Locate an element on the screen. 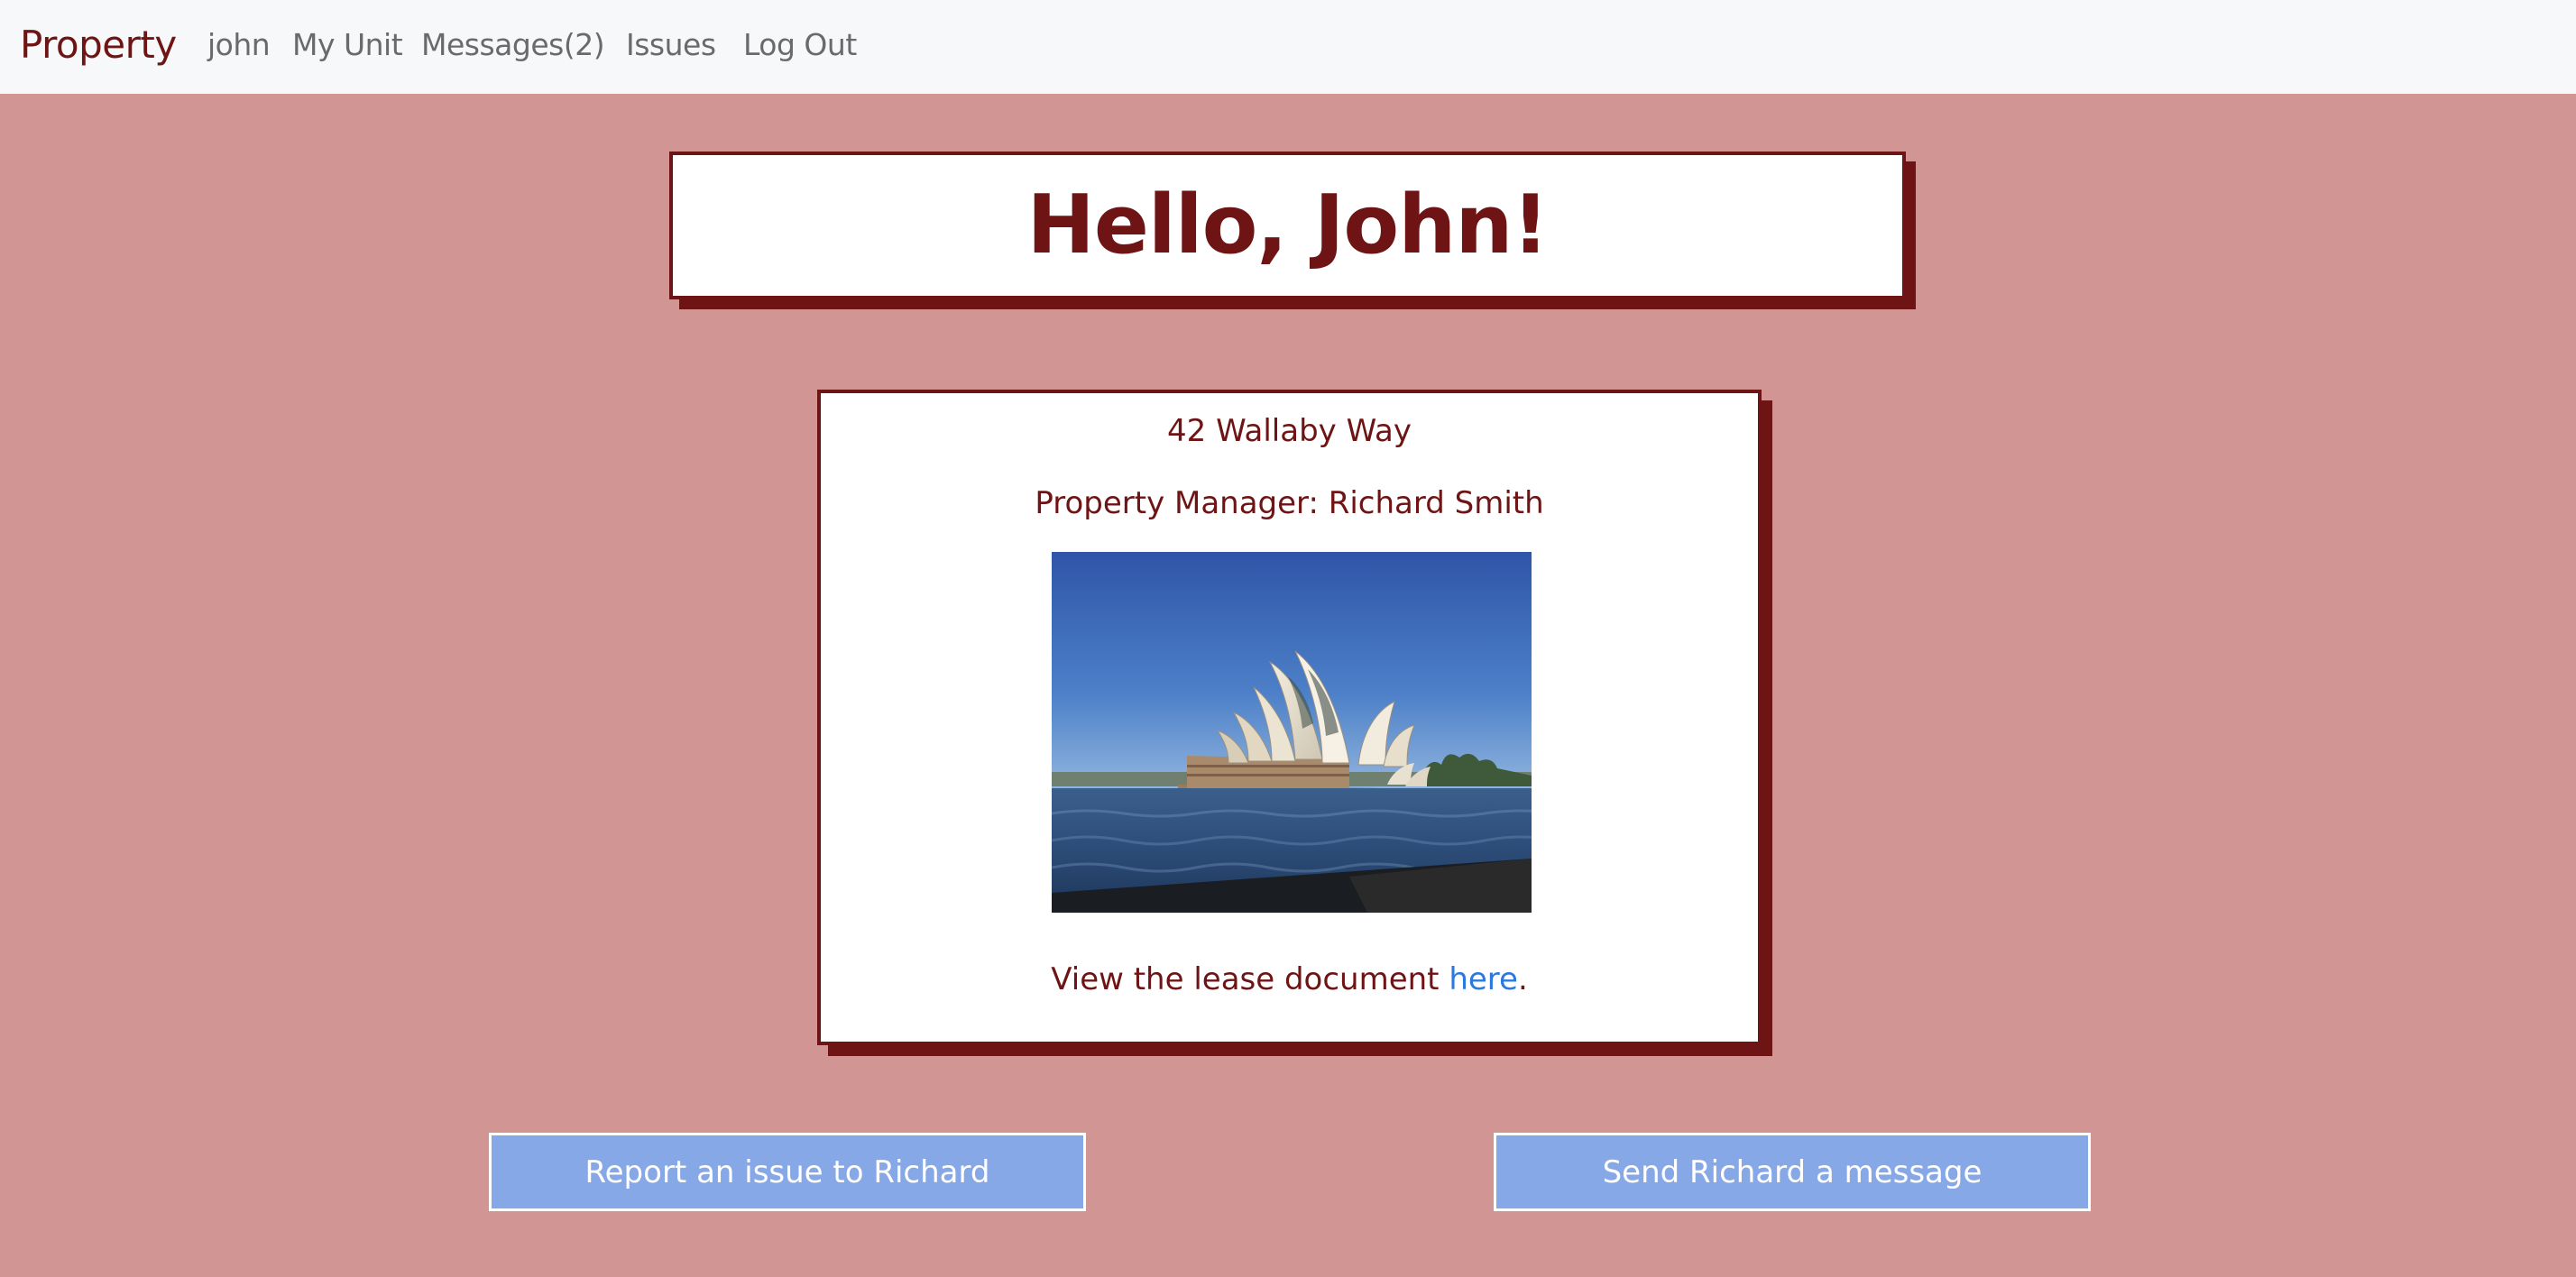 This screenshot has width=2576, height=1277. greeting-panel: Hello, John! is located at coordinates (1287, 225).